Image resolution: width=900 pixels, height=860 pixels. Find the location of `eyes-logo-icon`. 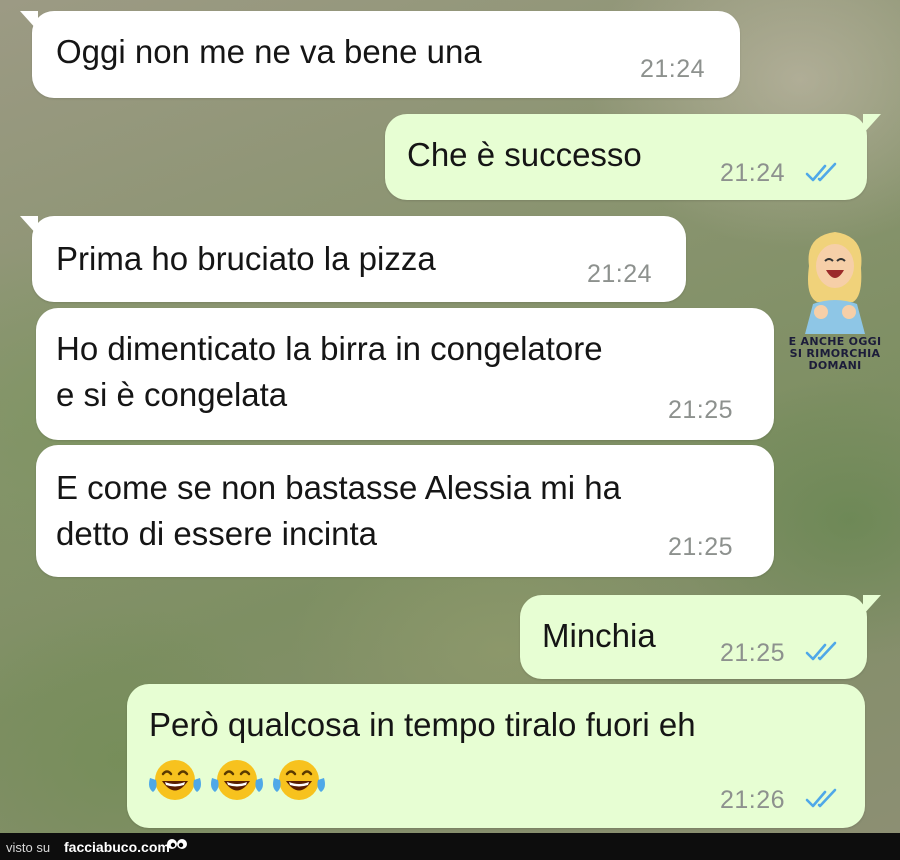

eyes-logo-icon is located at coordinates (177, 844).